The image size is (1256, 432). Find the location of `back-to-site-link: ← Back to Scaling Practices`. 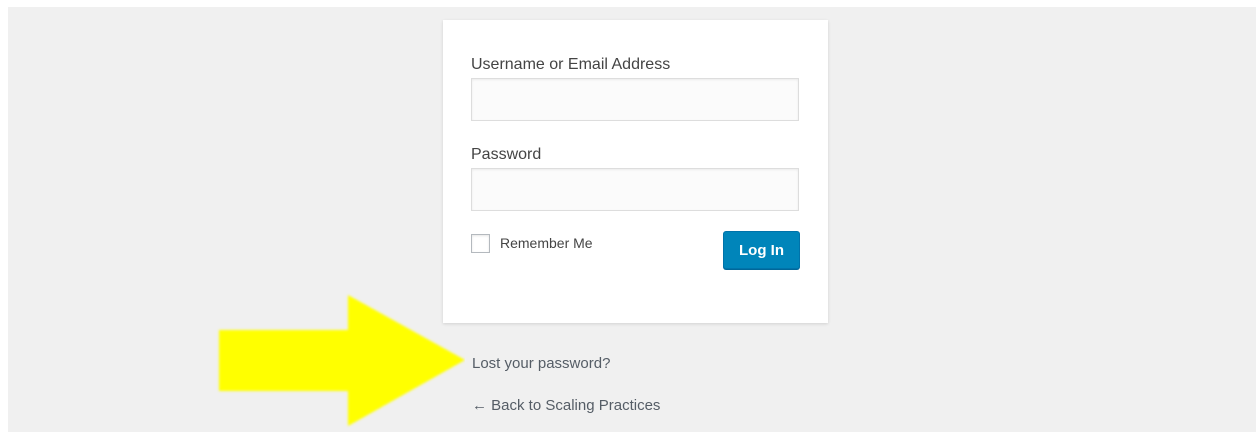

back-to-site-link: ← Back to Scaling Practices is located at coordinates (566, 406).